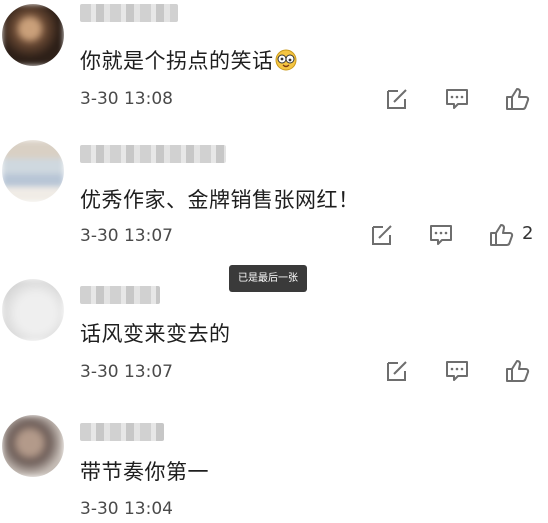  What do you see at coordinates (286, 60) in the screenshot?
I see `crazy-face-emoji-icon` at bounding box center [286, 60].